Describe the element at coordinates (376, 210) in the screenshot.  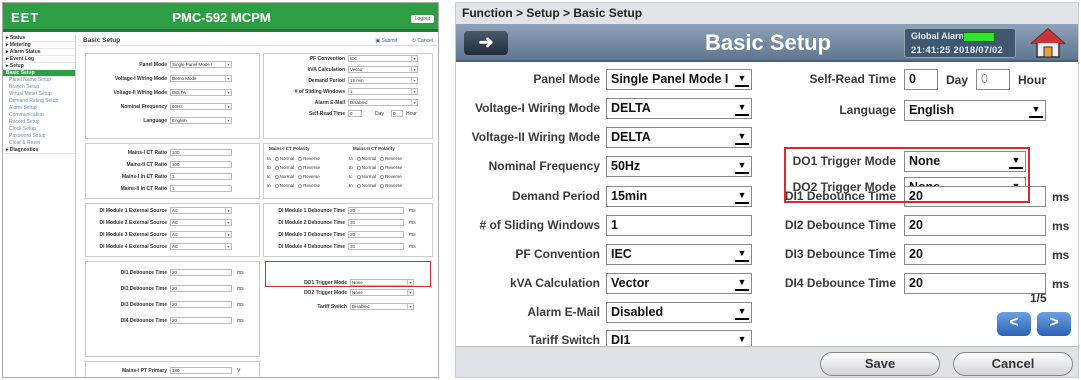
I see `di-module-1-debounce-time-input: 20` at that location.